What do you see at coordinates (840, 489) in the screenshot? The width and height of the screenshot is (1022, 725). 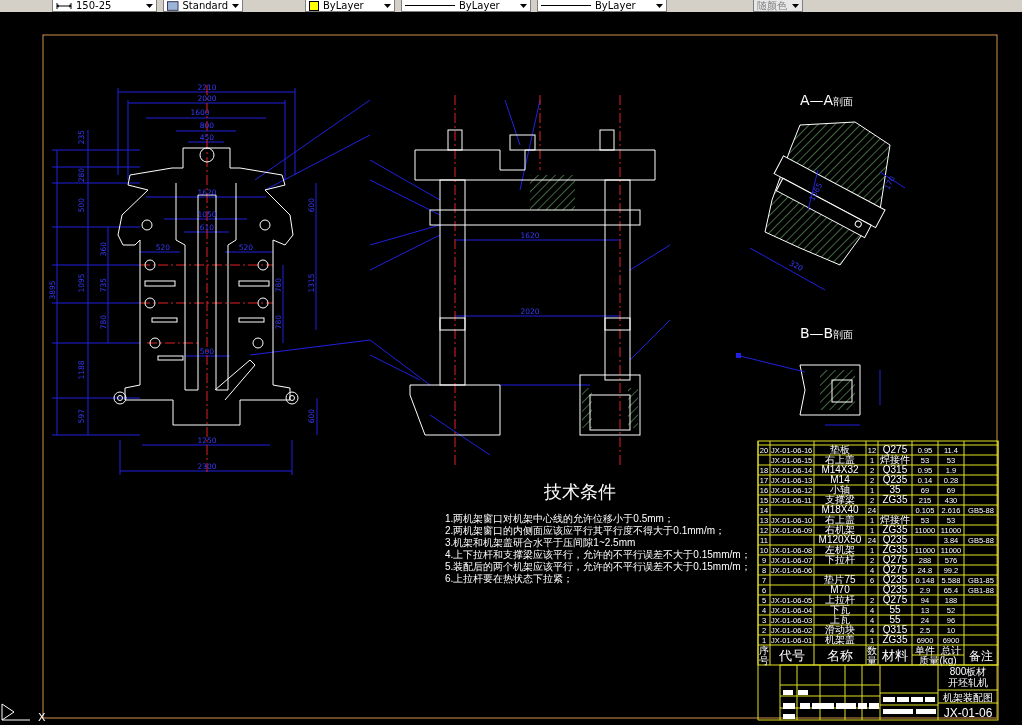 I see `table-cell: 小轴` at bounding box center [840, 489].